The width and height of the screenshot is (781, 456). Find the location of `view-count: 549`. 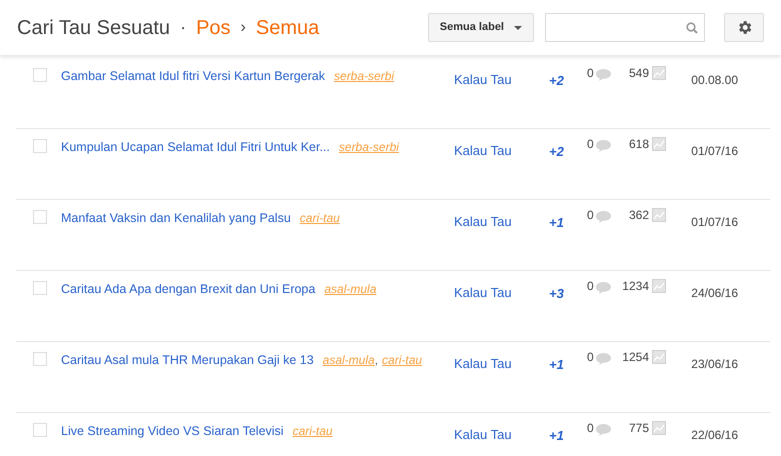

view-count: 549 is located at coordinates (638, 73).